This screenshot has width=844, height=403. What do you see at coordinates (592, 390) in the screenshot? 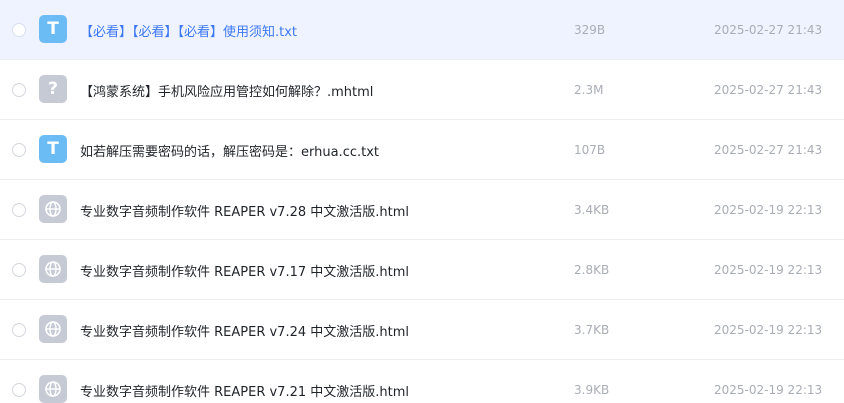
I see `file-size: 3.9KB` at bounding box center [592, 390].